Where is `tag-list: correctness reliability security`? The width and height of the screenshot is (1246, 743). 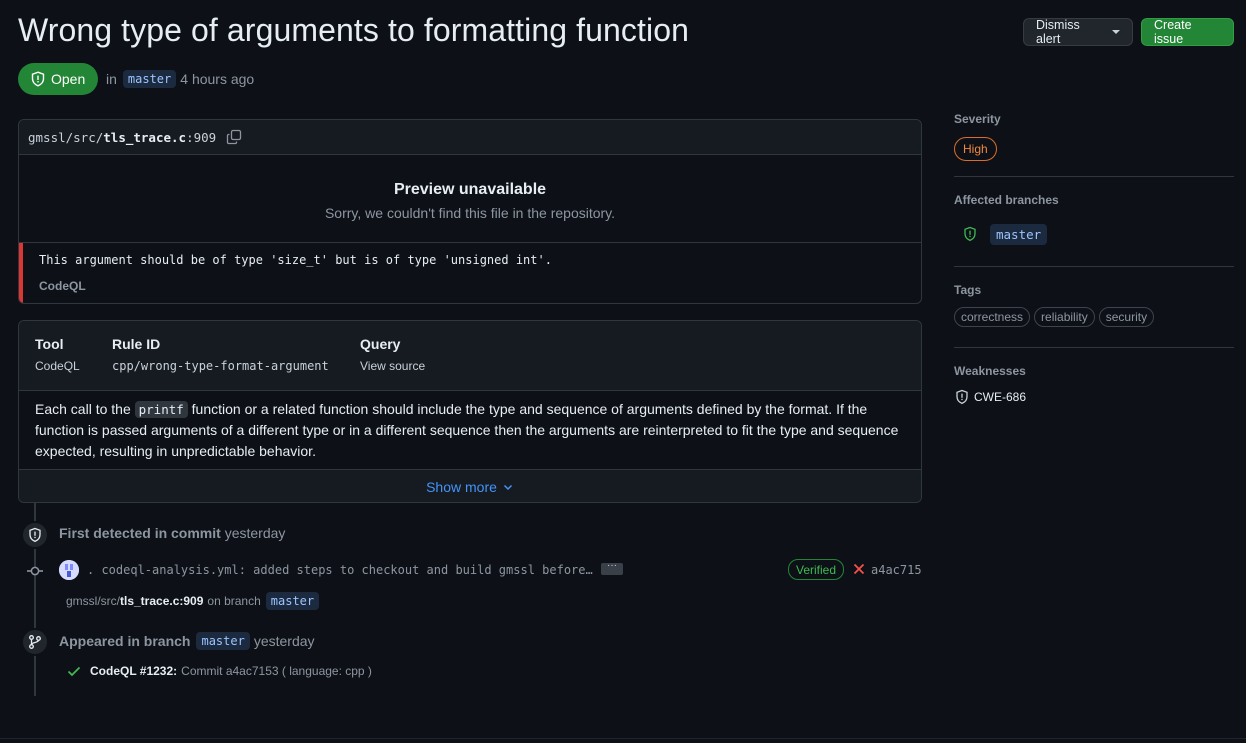 tag-list: correctness reliability security is located at coordinates (1054, 317).